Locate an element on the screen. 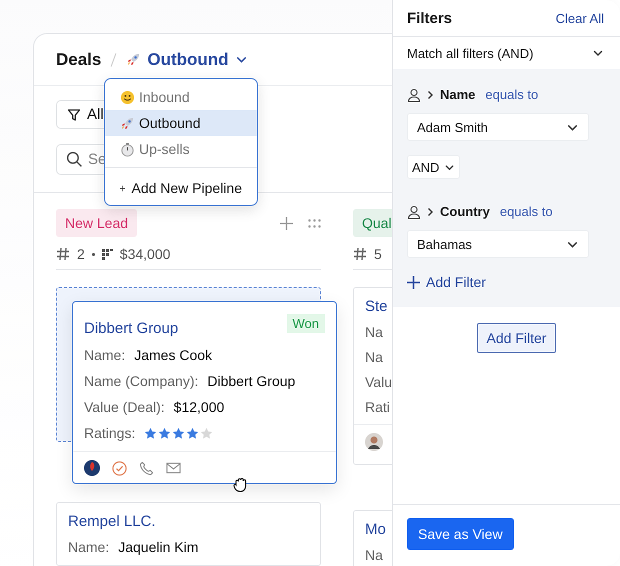 This screenshot has width=620, height=566. field-value: Dibbert Group is located at coordinates (251, 381).